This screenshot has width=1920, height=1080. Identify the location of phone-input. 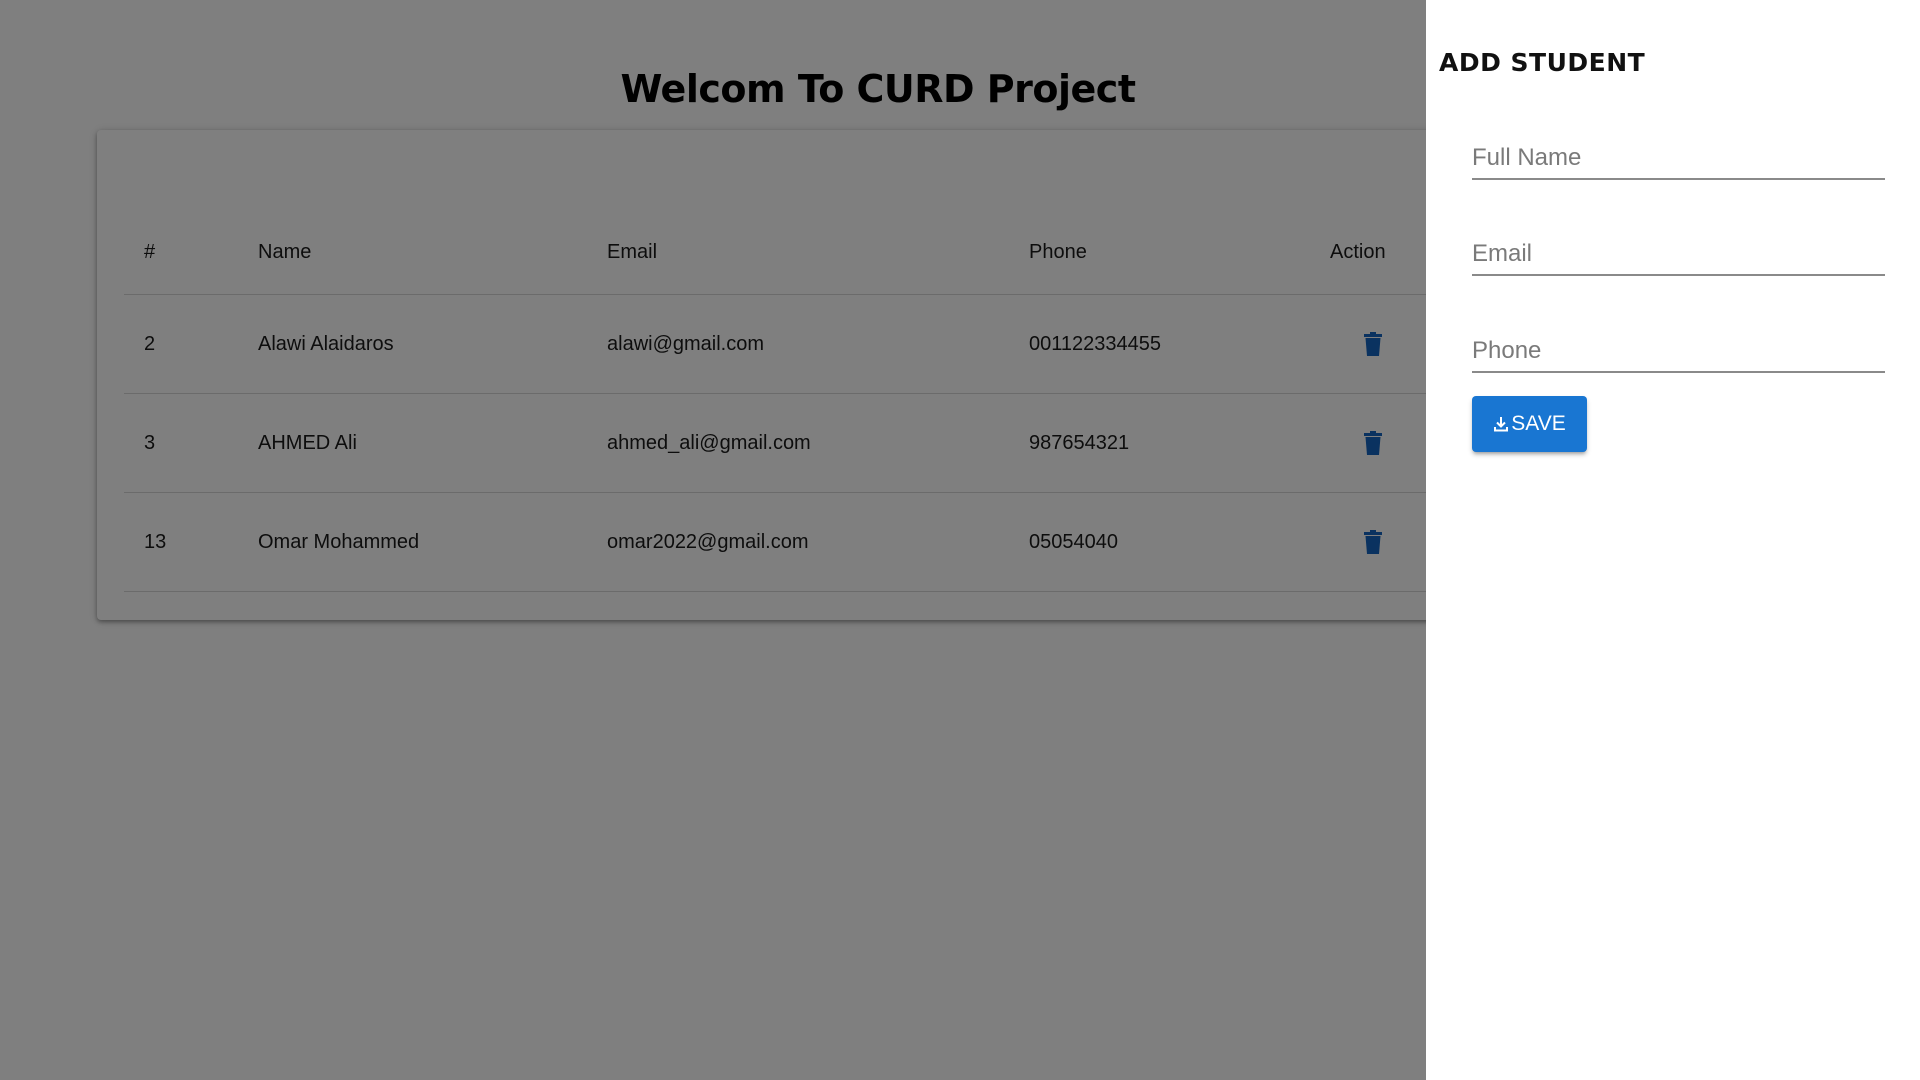
(1678, 352).